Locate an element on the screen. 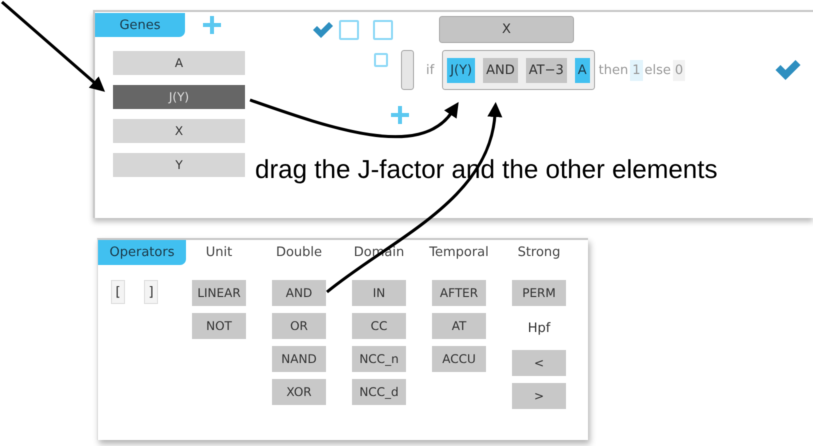 The height and width of the screenshot is (446, 813). operator-button: NOT is located at coordinates (219, 326).